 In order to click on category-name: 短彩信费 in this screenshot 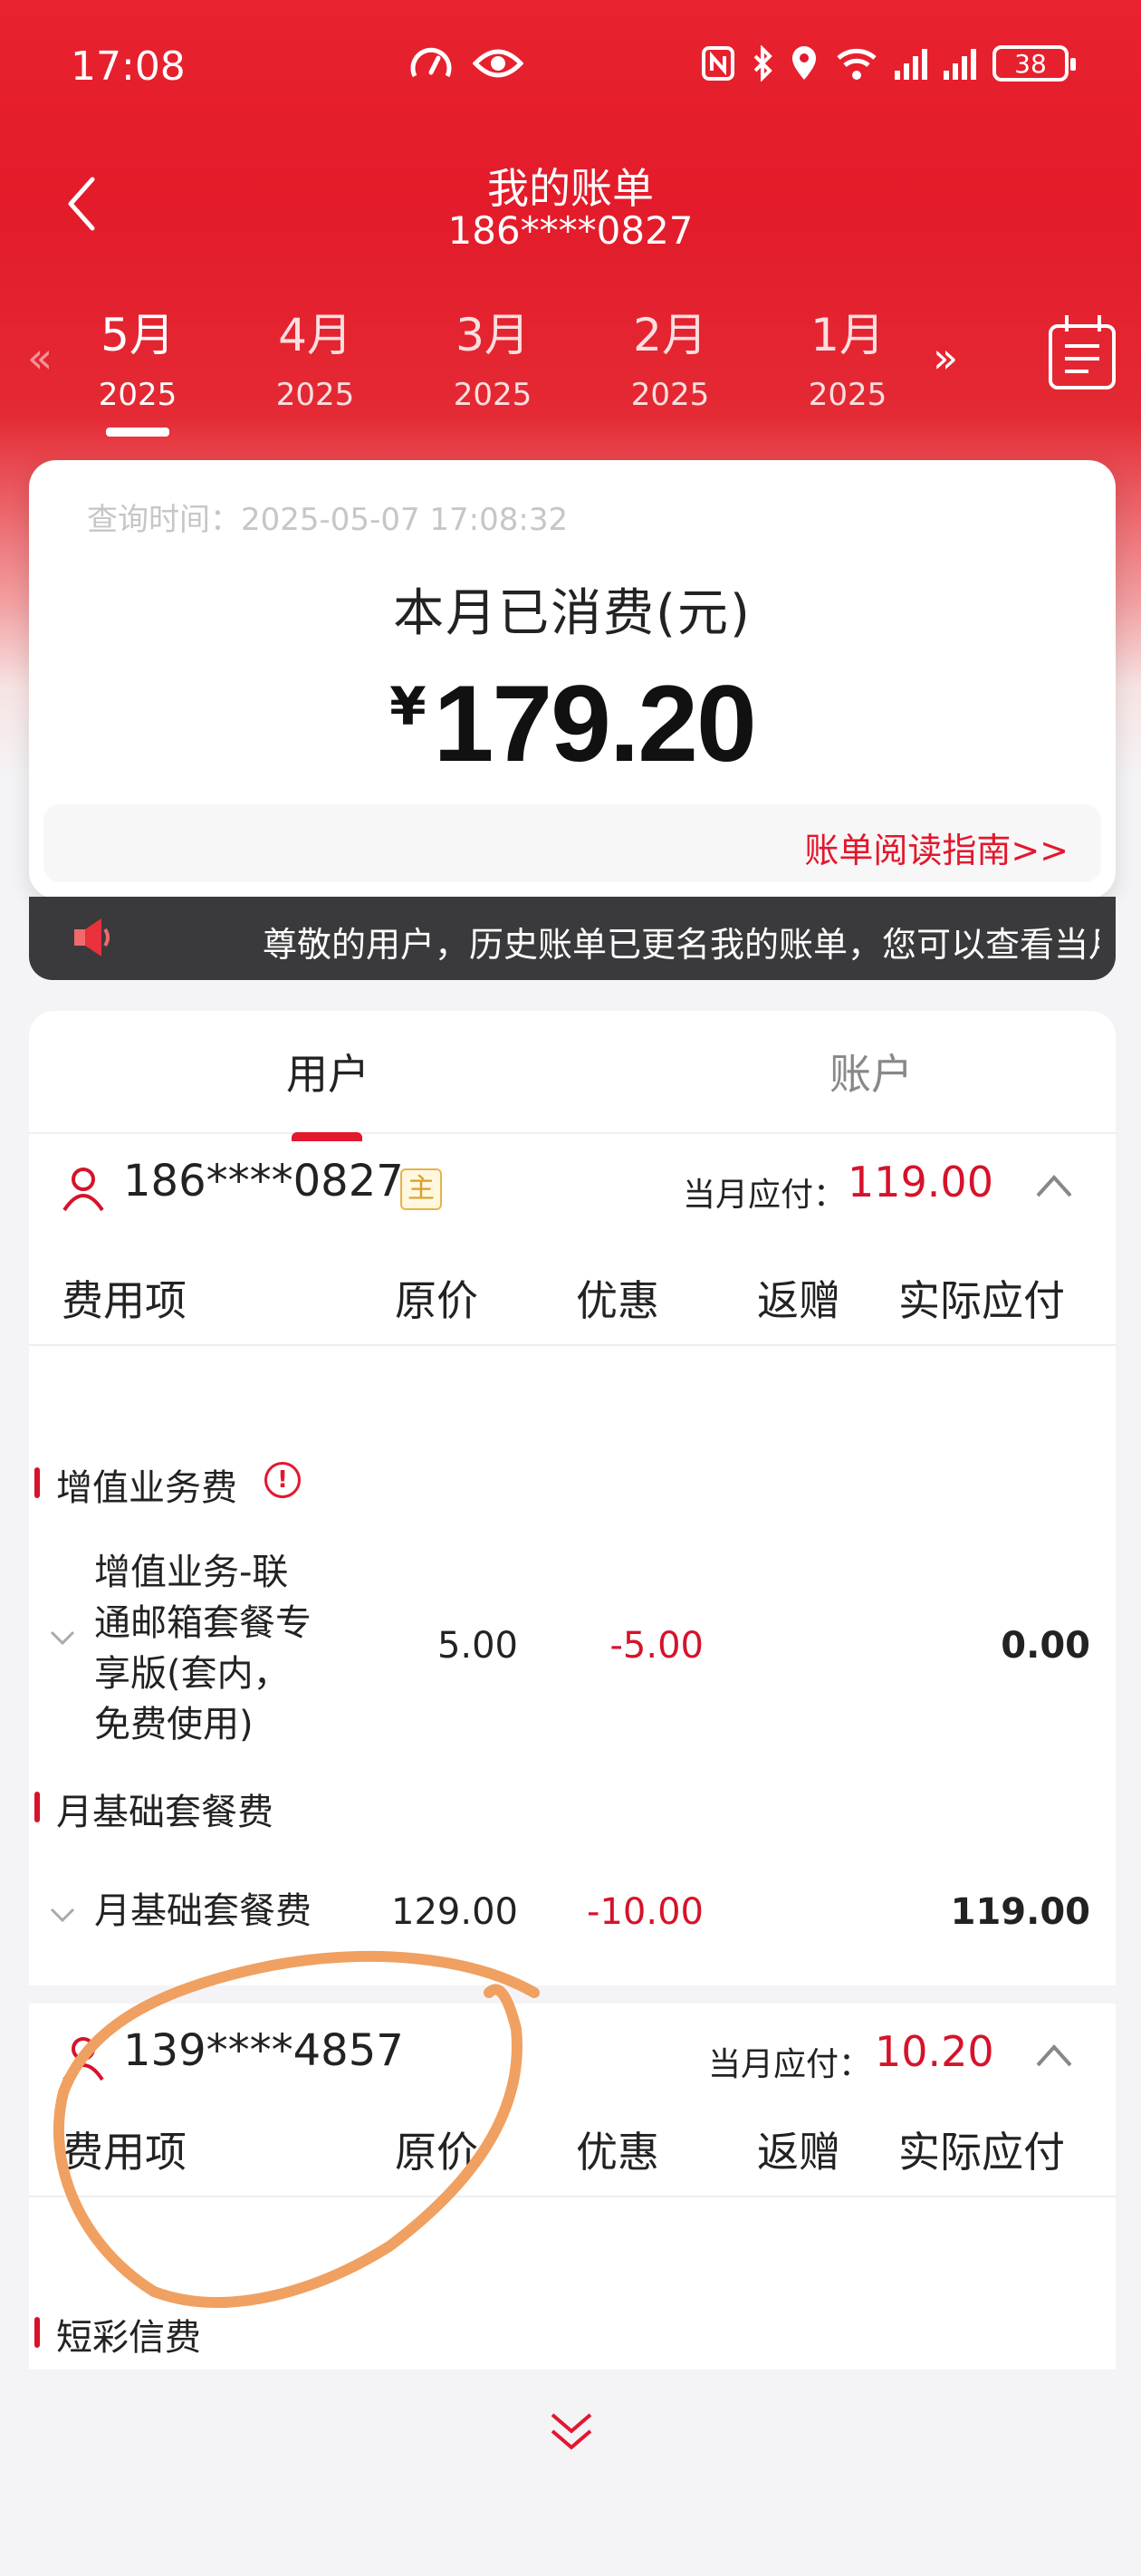, I will do `click(128, 2338)`.